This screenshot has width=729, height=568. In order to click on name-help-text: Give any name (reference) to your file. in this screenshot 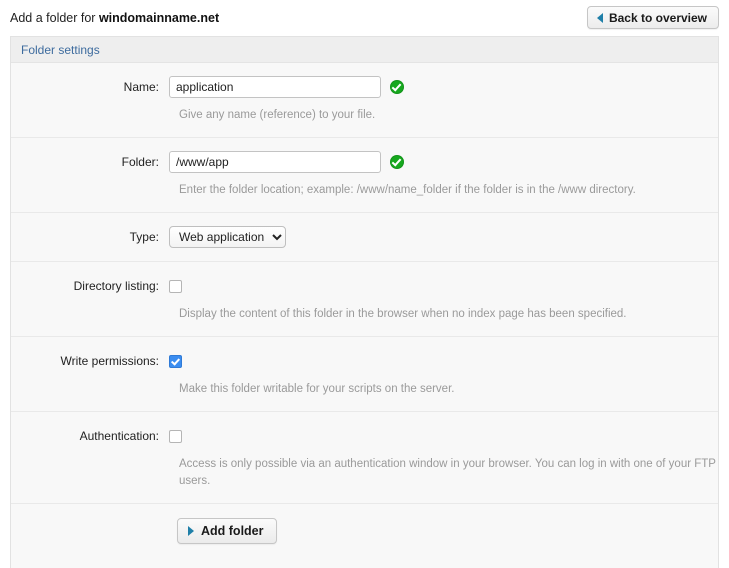, I will do `click(277, 115)`.